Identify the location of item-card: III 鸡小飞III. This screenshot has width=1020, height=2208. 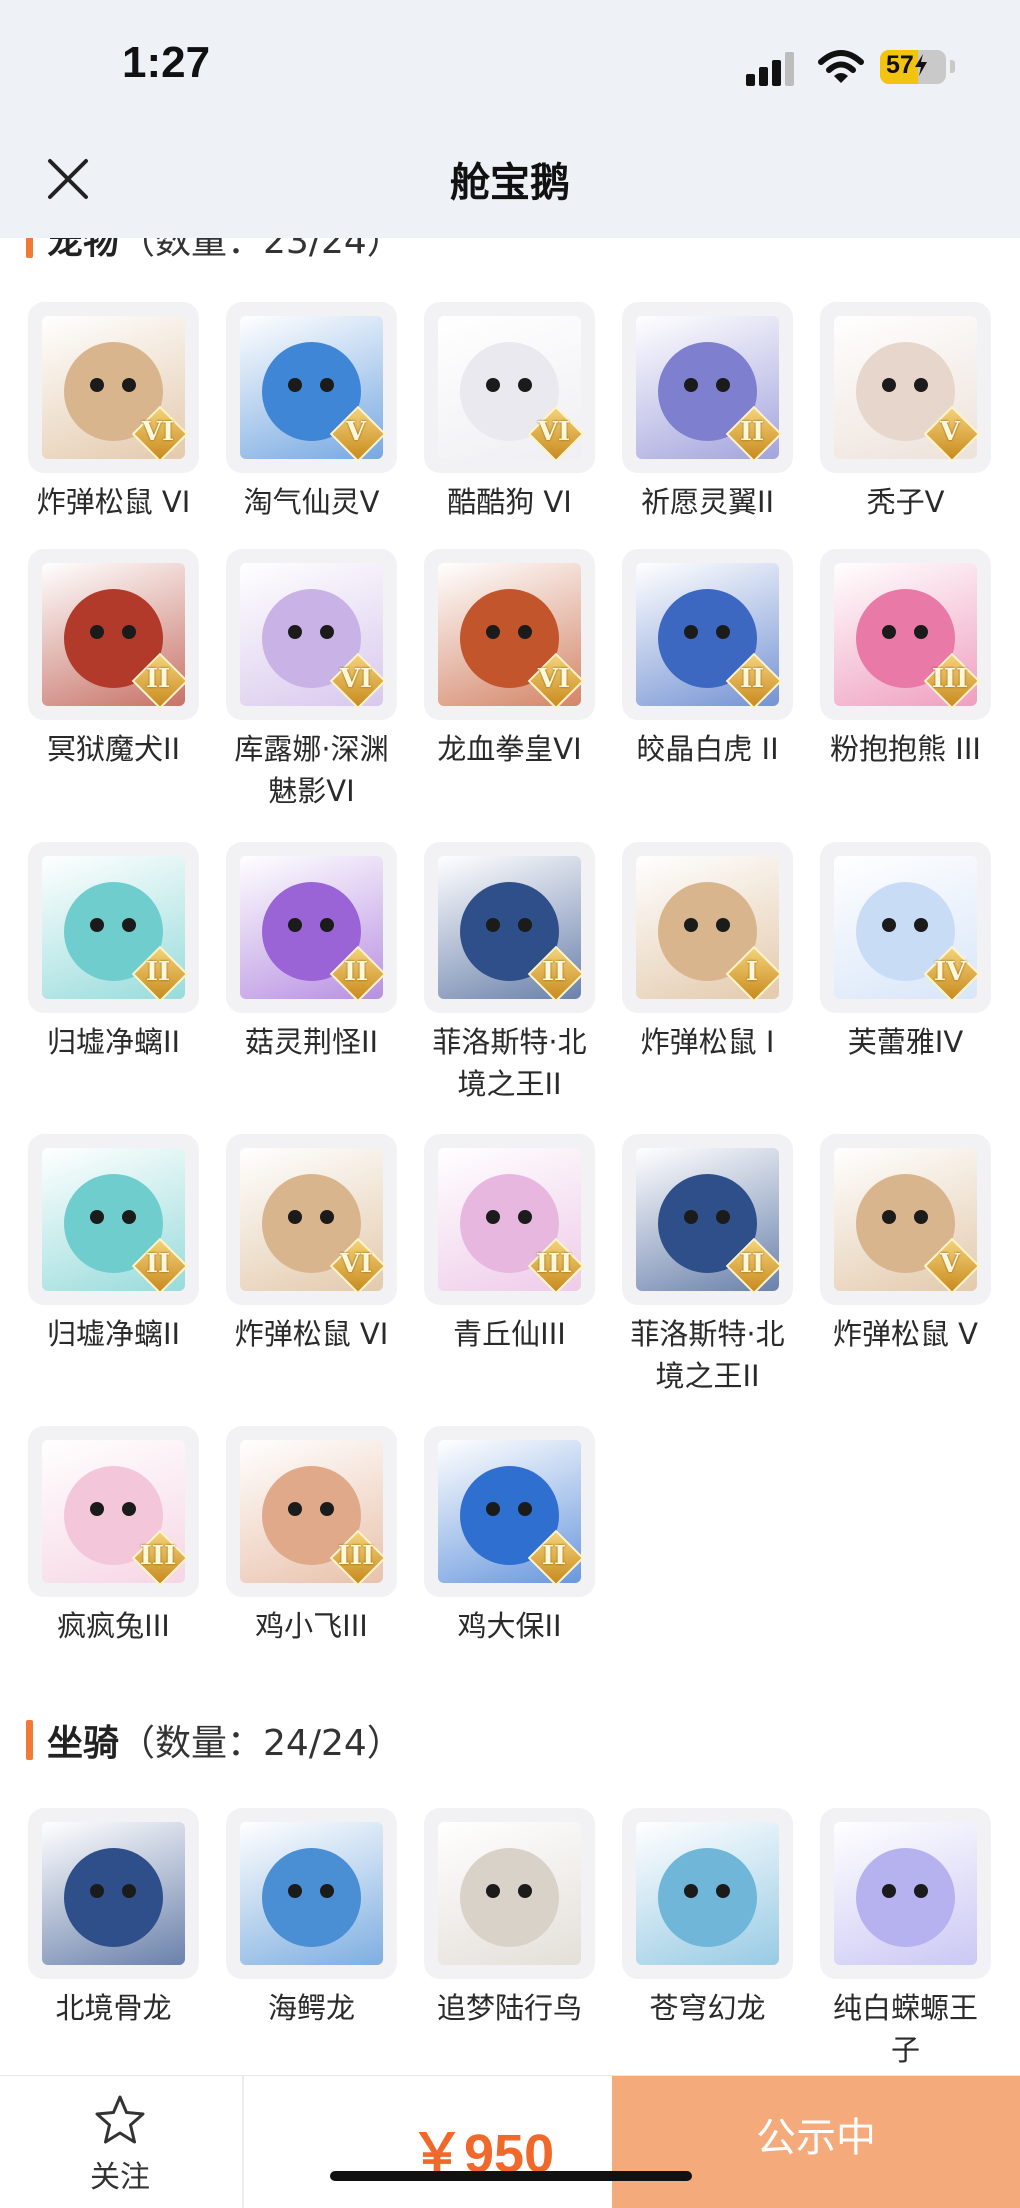
(311, 1536).